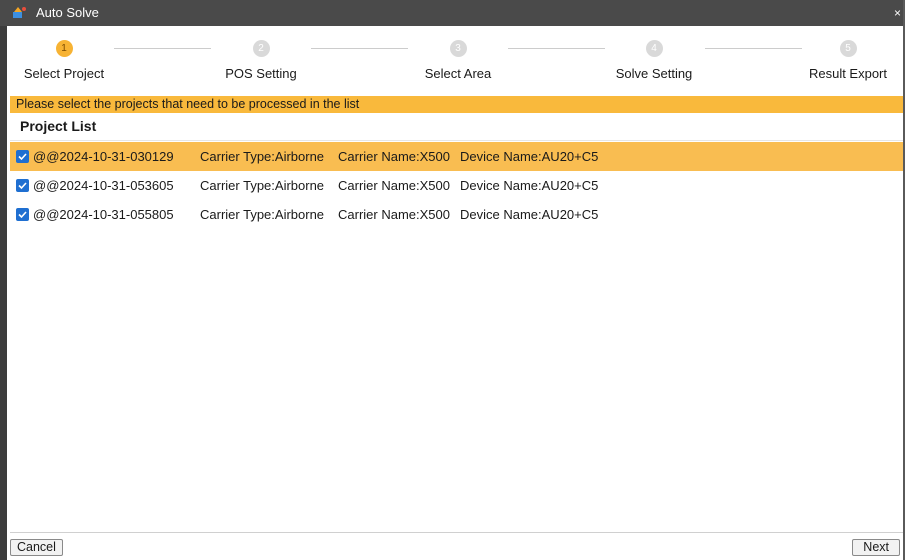 The width and height of the screenshot is (905, 560). I want to click on close-icon: ×, so click(897, 13).